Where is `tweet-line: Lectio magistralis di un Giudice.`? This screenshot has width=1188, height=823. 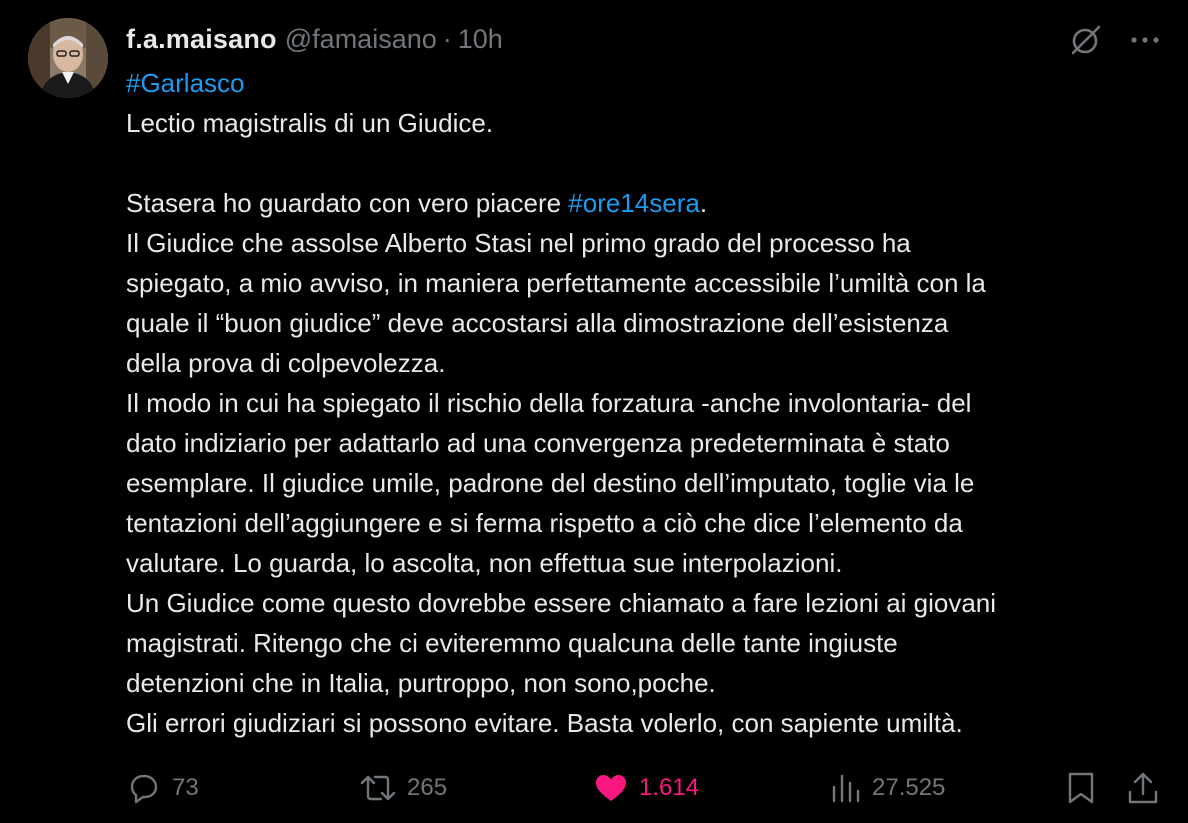 tweet-line: Lectio magistralis di un Giudice. is located at coordinates (310, 123).